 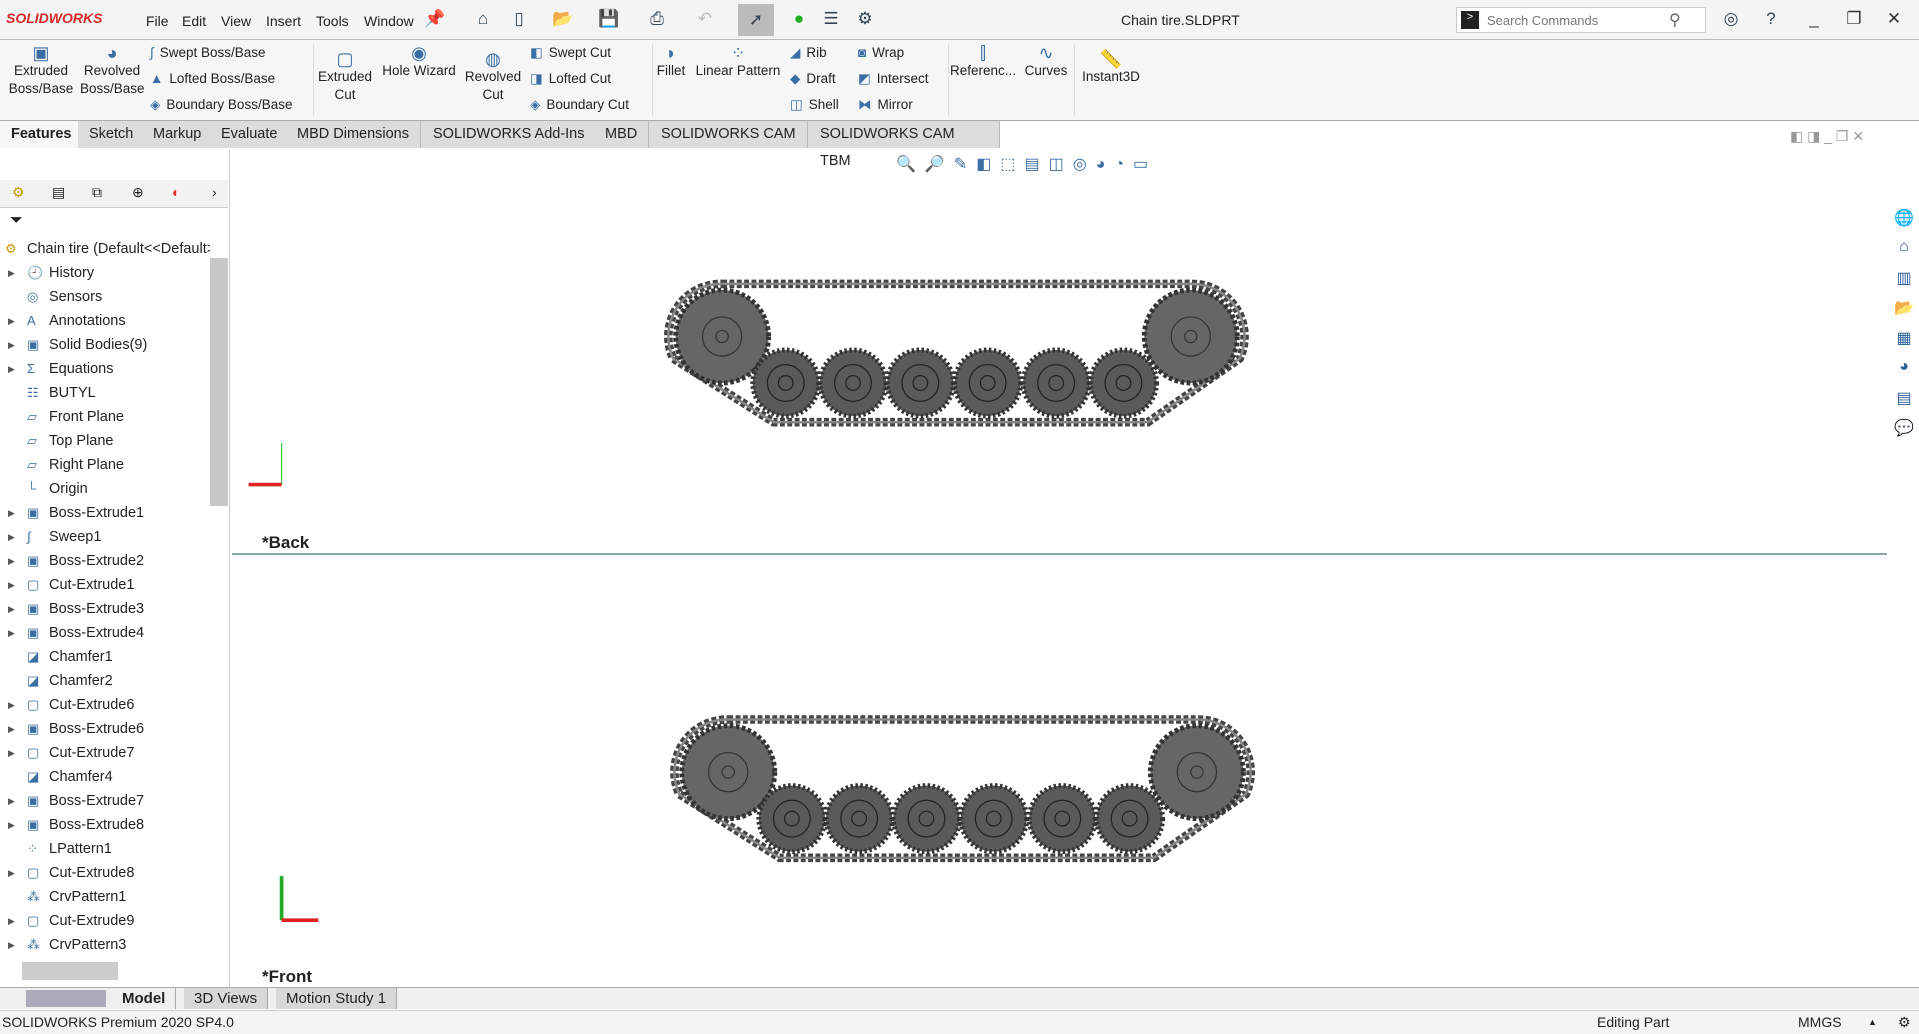 What do you see at coordinates (579, 105) in the screenshot?
I see `boundary-cut-button: ◈ Boundary Cut` at bounding box center [579, 105].